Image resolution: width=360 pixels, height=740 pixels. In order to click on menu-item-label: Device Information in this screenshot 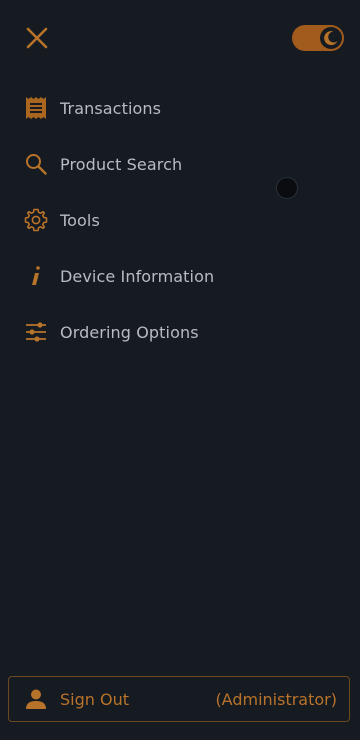, I will do `click(137, 276)`.